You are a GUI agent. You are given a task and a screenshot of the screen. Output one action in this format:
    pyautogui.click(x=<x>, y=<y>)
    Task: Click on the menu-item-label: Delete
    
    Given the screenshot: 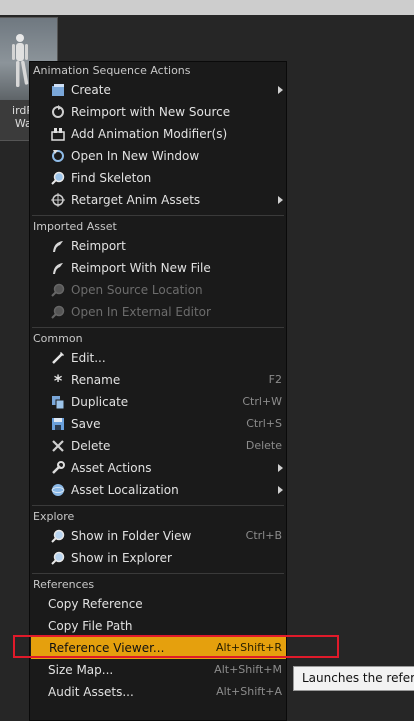 What is the action you would take?
    pyautogui.click(x=91, y=446)
    